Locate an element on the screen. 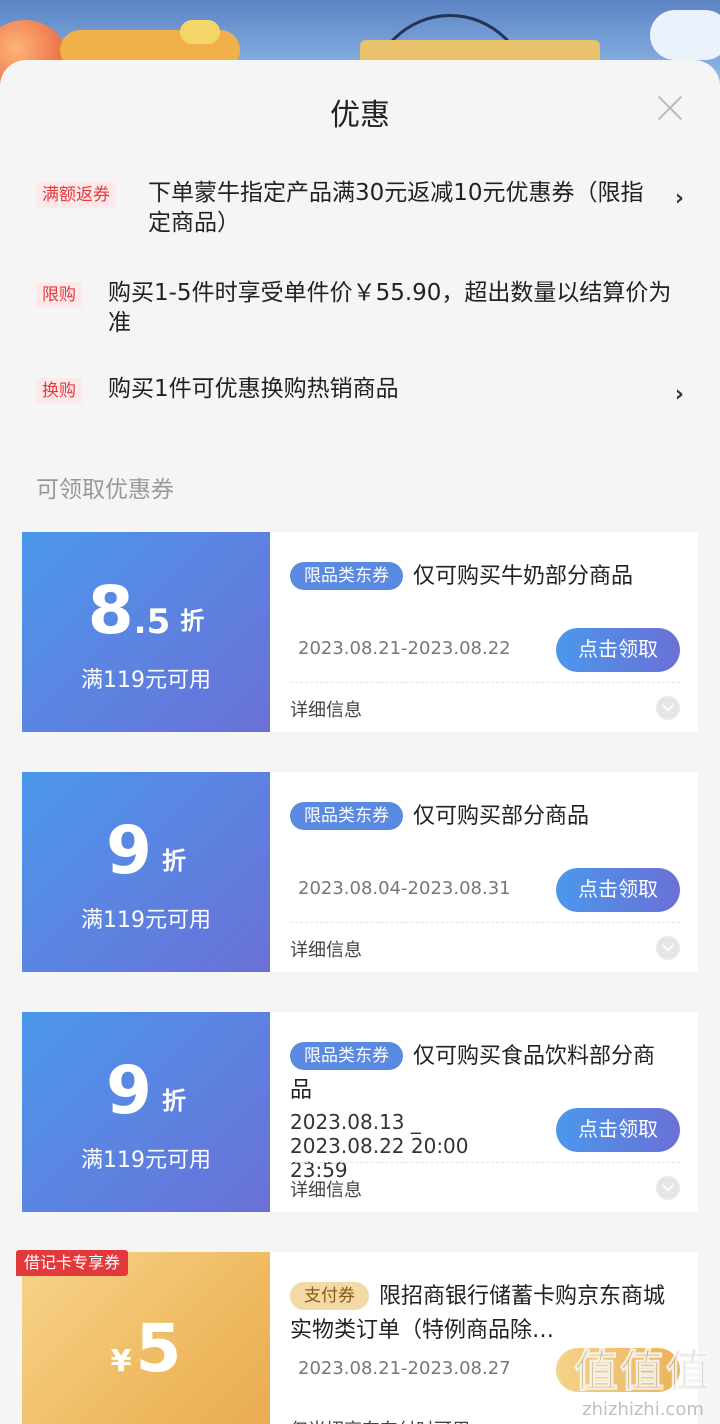 This screenshot has width=720, height=1424. promotion-tag: 限购 is located at coordinates (59, 295).